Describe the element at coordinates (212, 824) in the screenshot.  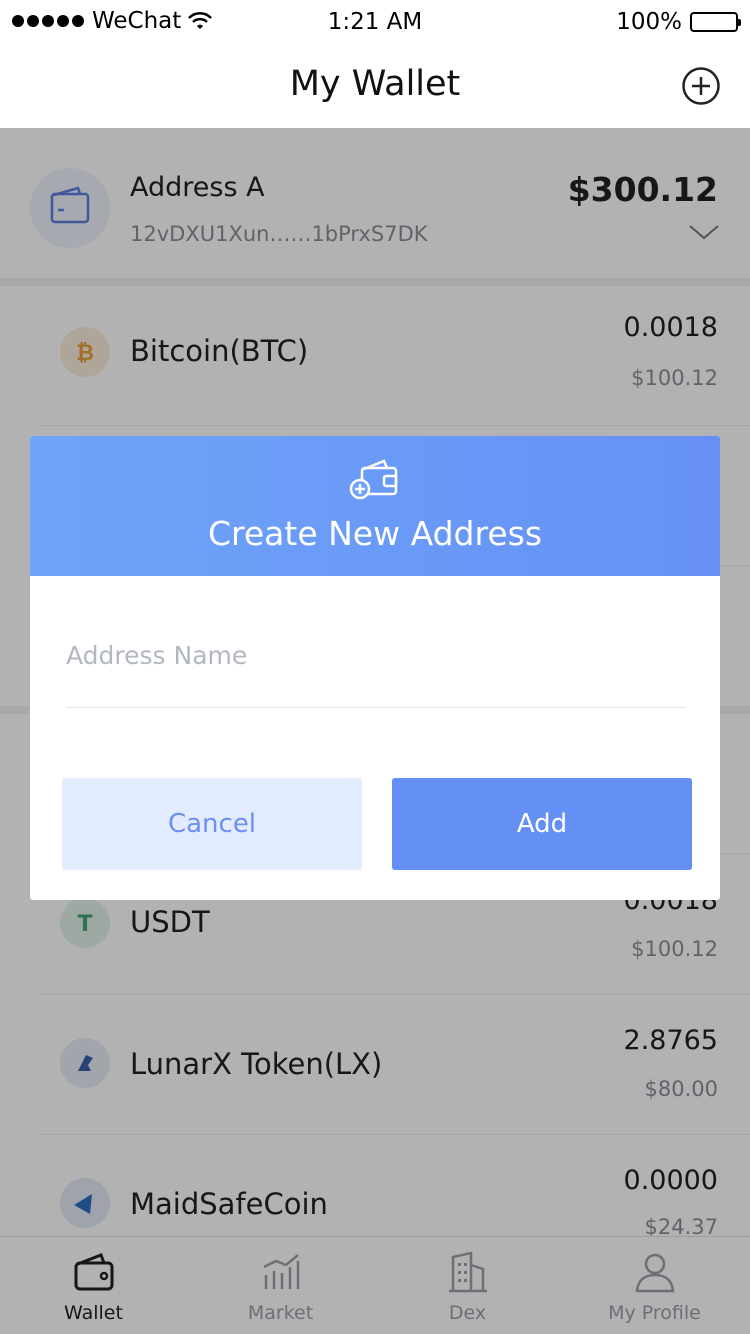
I see `cancel-button: Cancel` at that location.